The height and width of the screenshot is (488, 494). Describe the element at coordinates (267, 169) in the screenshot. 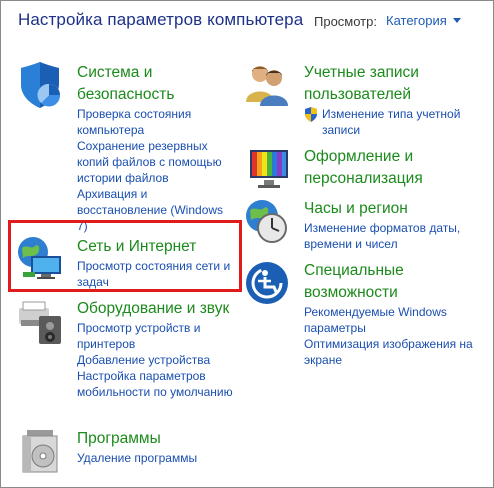

I see `display-palette-icon` at that location.